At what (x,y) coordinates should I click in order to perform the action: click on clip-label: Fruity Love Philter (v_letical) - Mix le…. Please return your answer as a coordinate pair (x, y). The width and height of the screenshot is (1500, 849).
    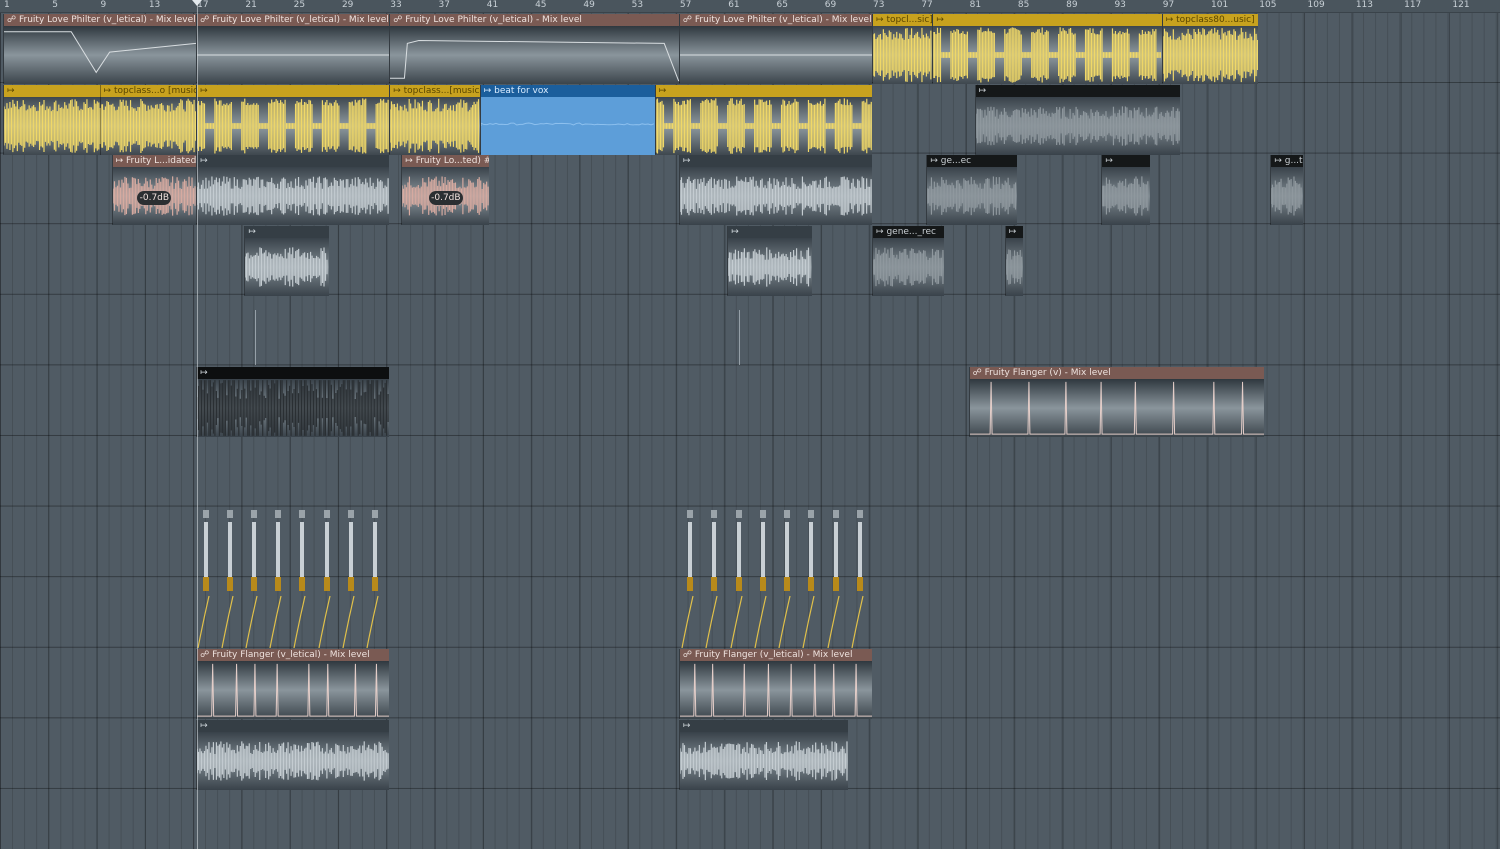
    Looking at the image, I should click on (493, 20).